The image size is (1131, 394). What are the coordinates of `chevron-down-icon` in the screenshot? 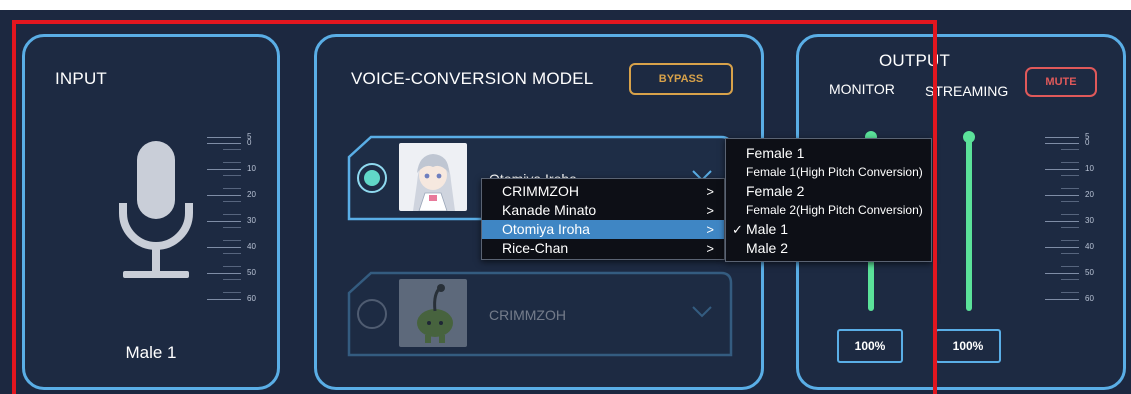 It's located at (702, 312).